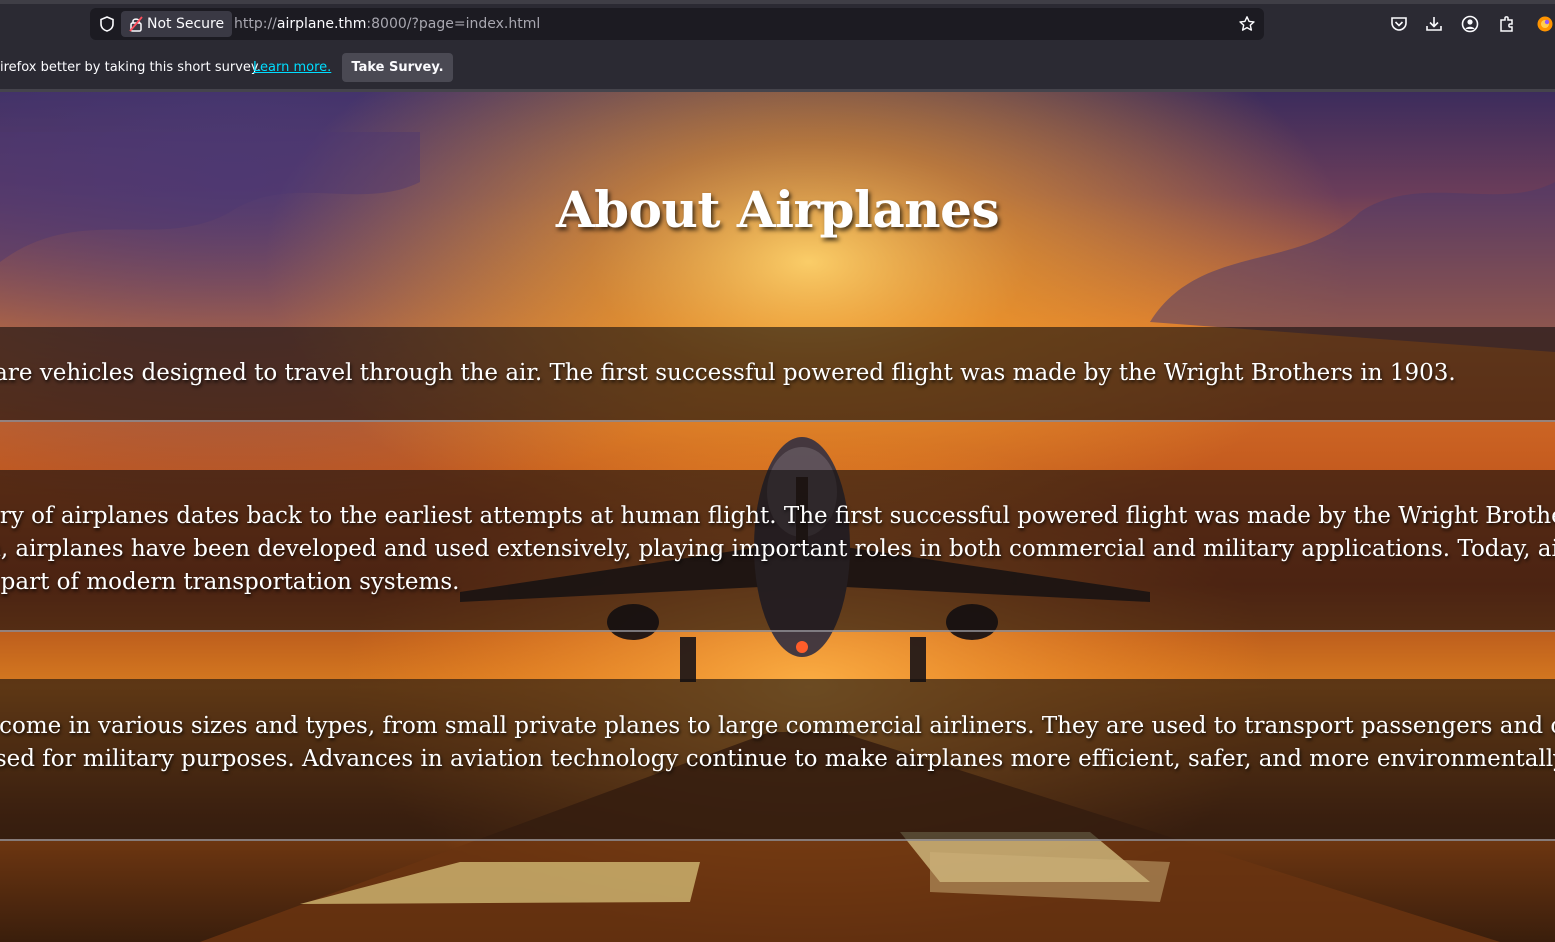 The height and width of the screenshot is (942, 1555). Describe the element at coordinates (1507, 24) in the screenshot. I see `extensions-icon` at that location.